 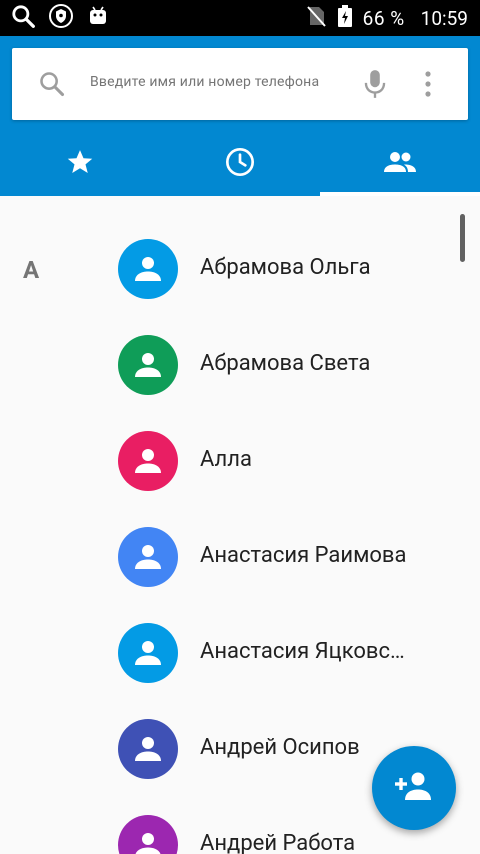 I want to click on android-debug-icon, so click(x=98, y=18).